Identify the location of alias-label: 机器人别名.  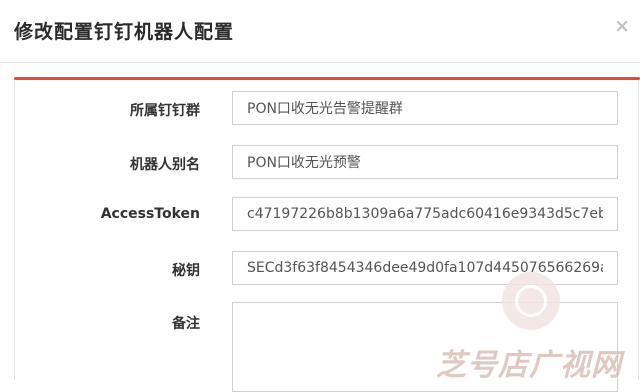
(165, 165).